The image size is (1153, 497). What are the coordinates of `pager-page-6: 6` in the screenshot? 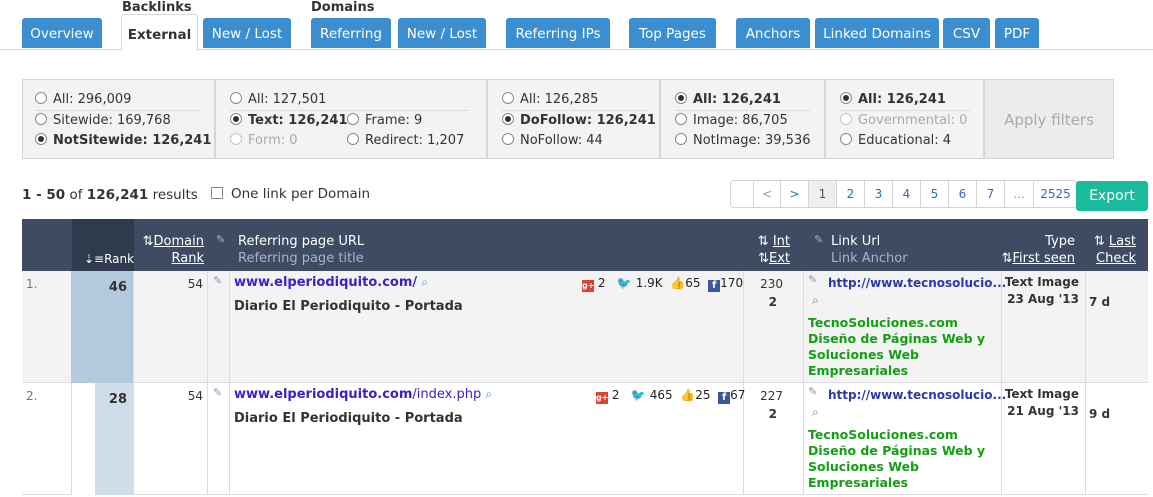 It's located at (963, 194).